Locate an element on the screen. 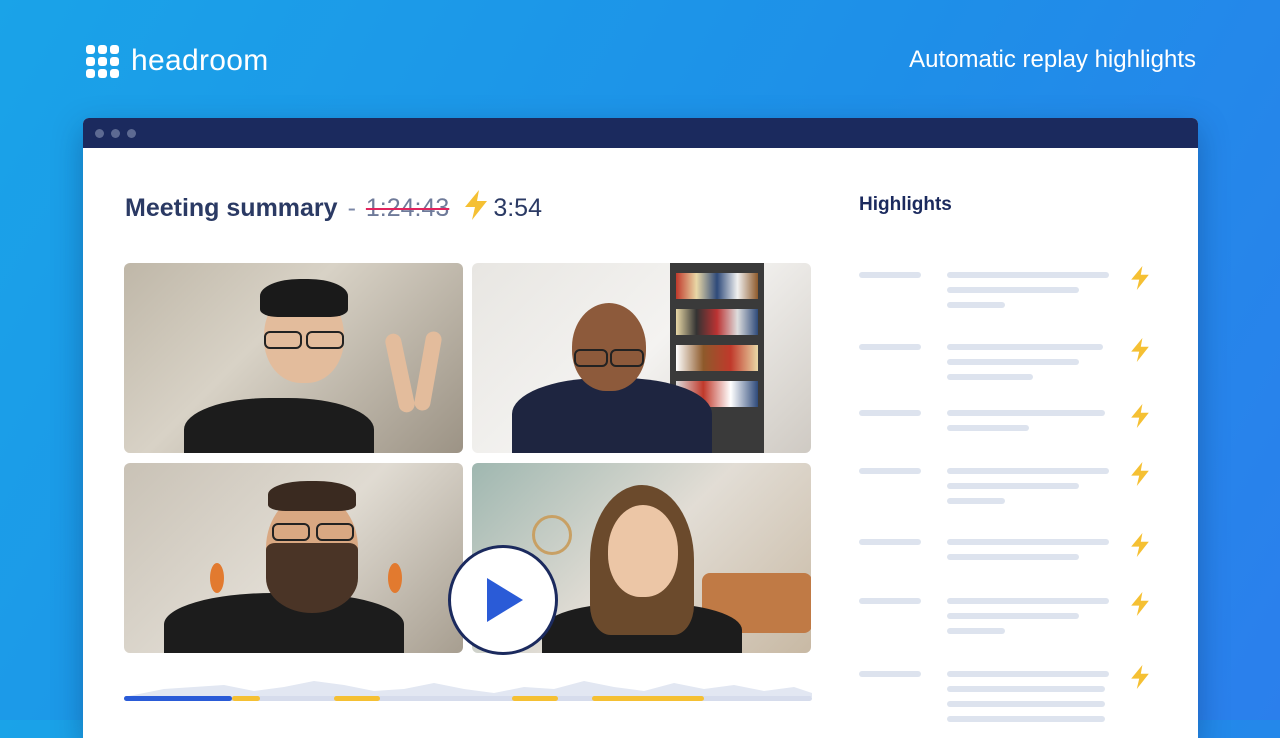 The height and width of the screenshot is (738, 1280). brand-name: headroom is located at coordinates (200, 60).